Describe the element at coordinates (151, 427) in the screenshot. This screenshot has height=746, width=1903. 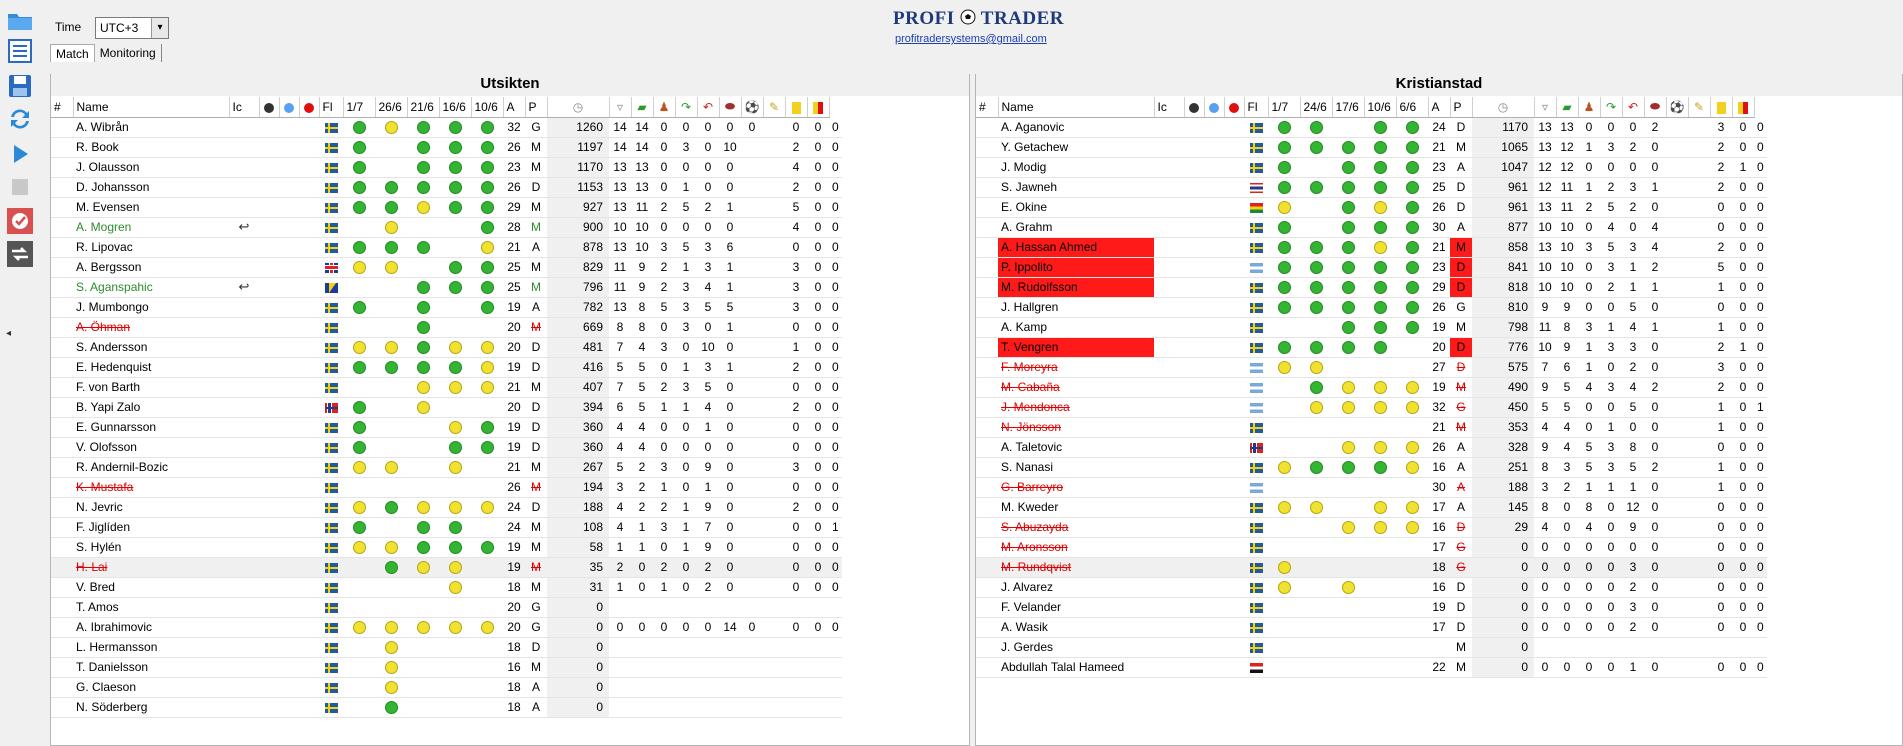
I see `player-name: E. Gunnarsson` at that location.